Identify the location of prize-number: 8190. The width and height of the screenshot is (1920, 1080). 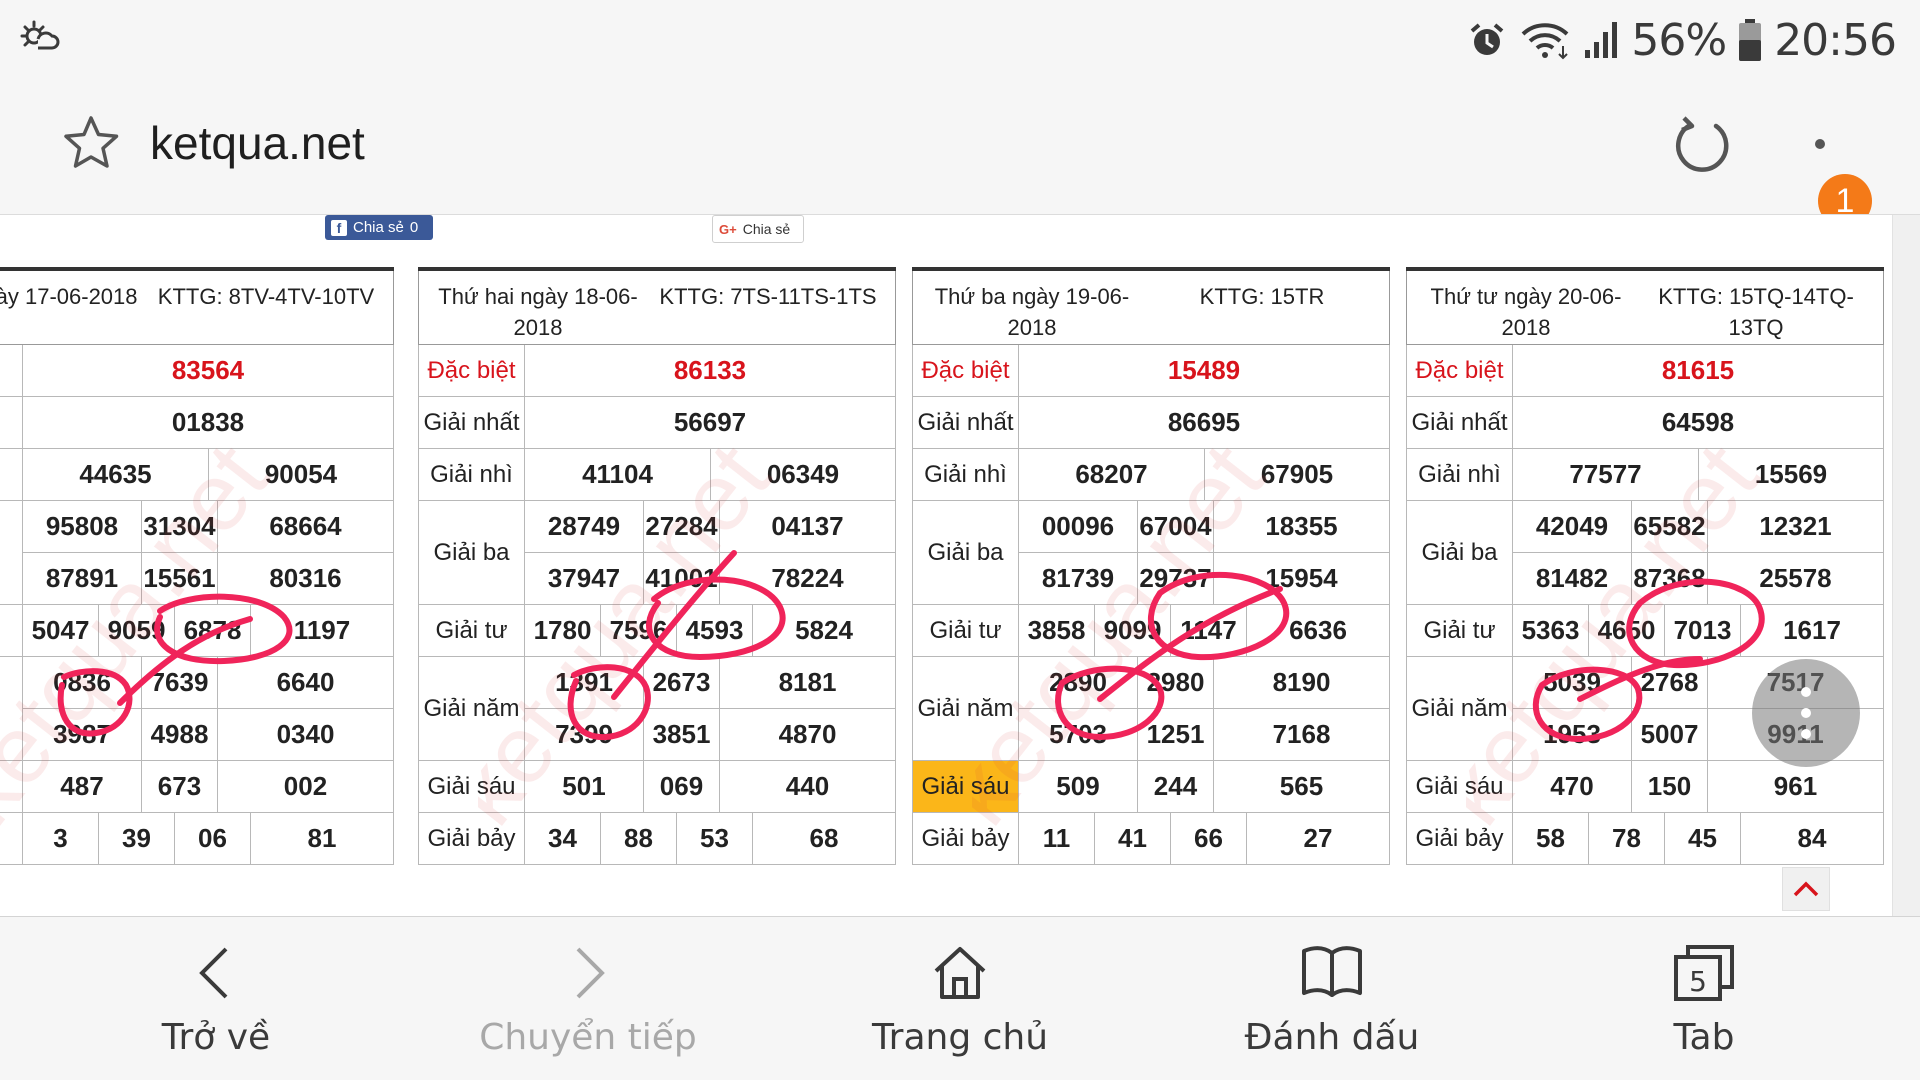
(1302, 683).